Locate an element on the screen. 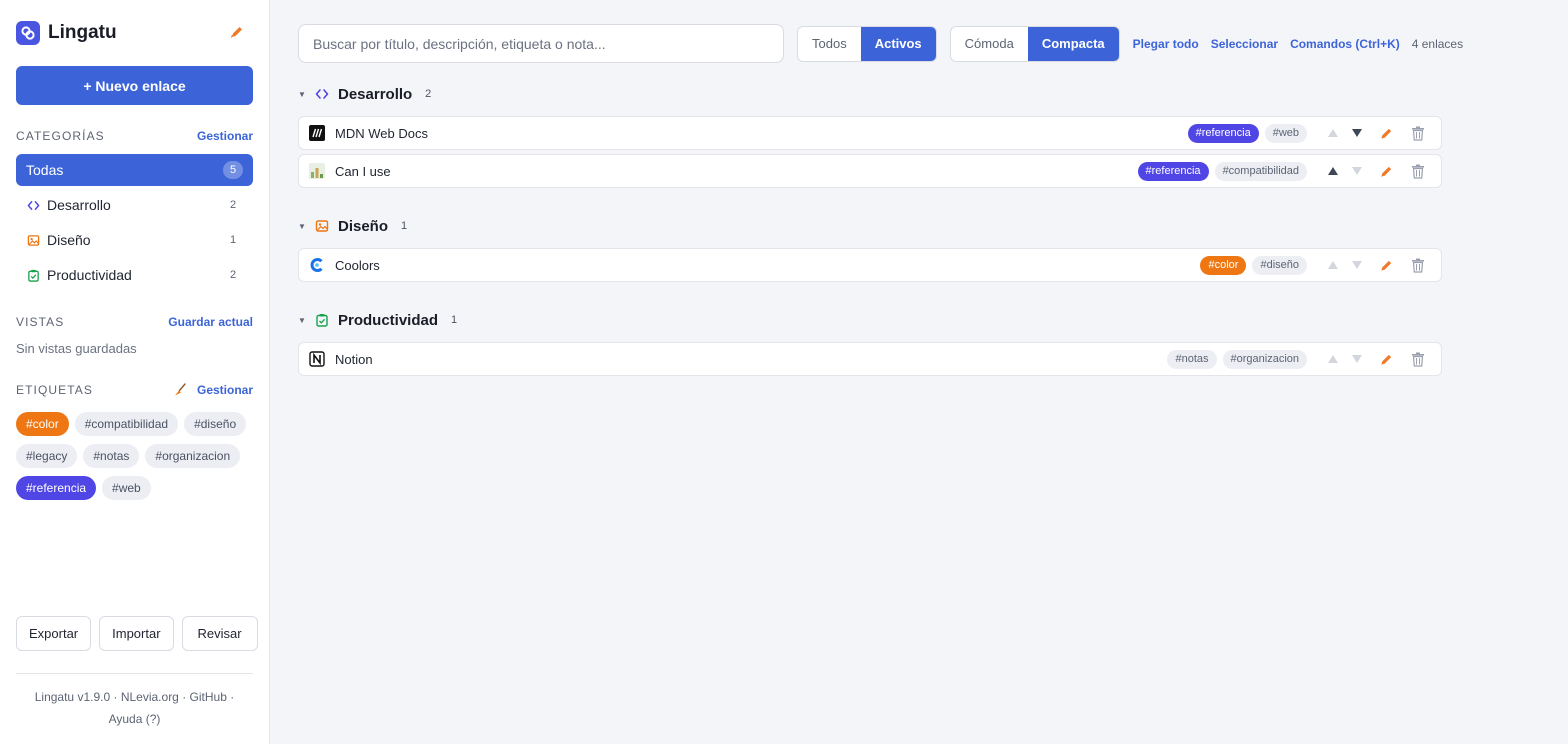 The width and height of the screenshot is (1568, 744). link-row: Can I use #referencia #compatibilidad is located at coordinates (870, 171).